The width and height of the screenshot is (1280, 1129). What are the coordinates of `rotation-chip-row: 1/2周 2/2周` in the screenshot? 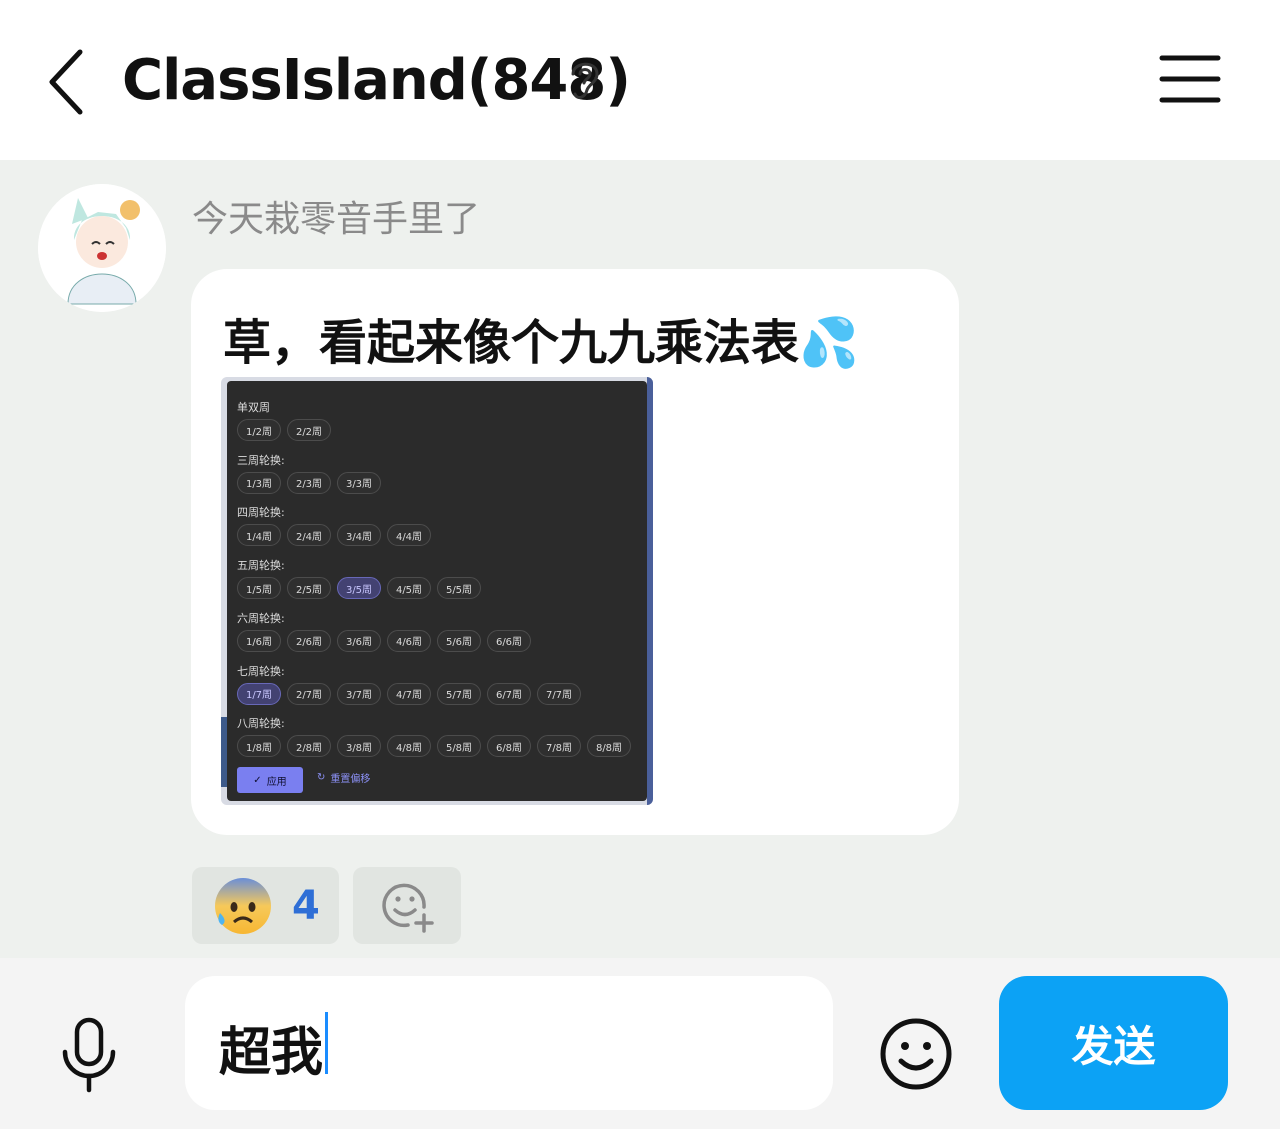 It's located at (284, 430).